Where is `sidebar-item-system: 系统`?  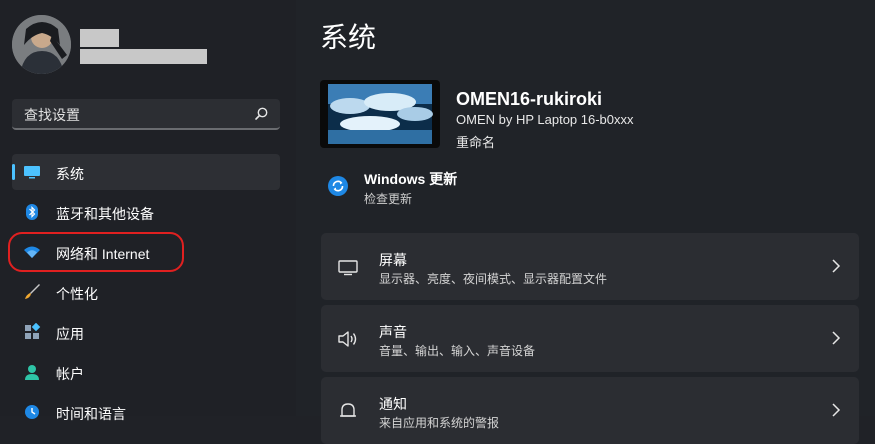 sidebar-item-system: 系统 is located at coordinates (146, 172).